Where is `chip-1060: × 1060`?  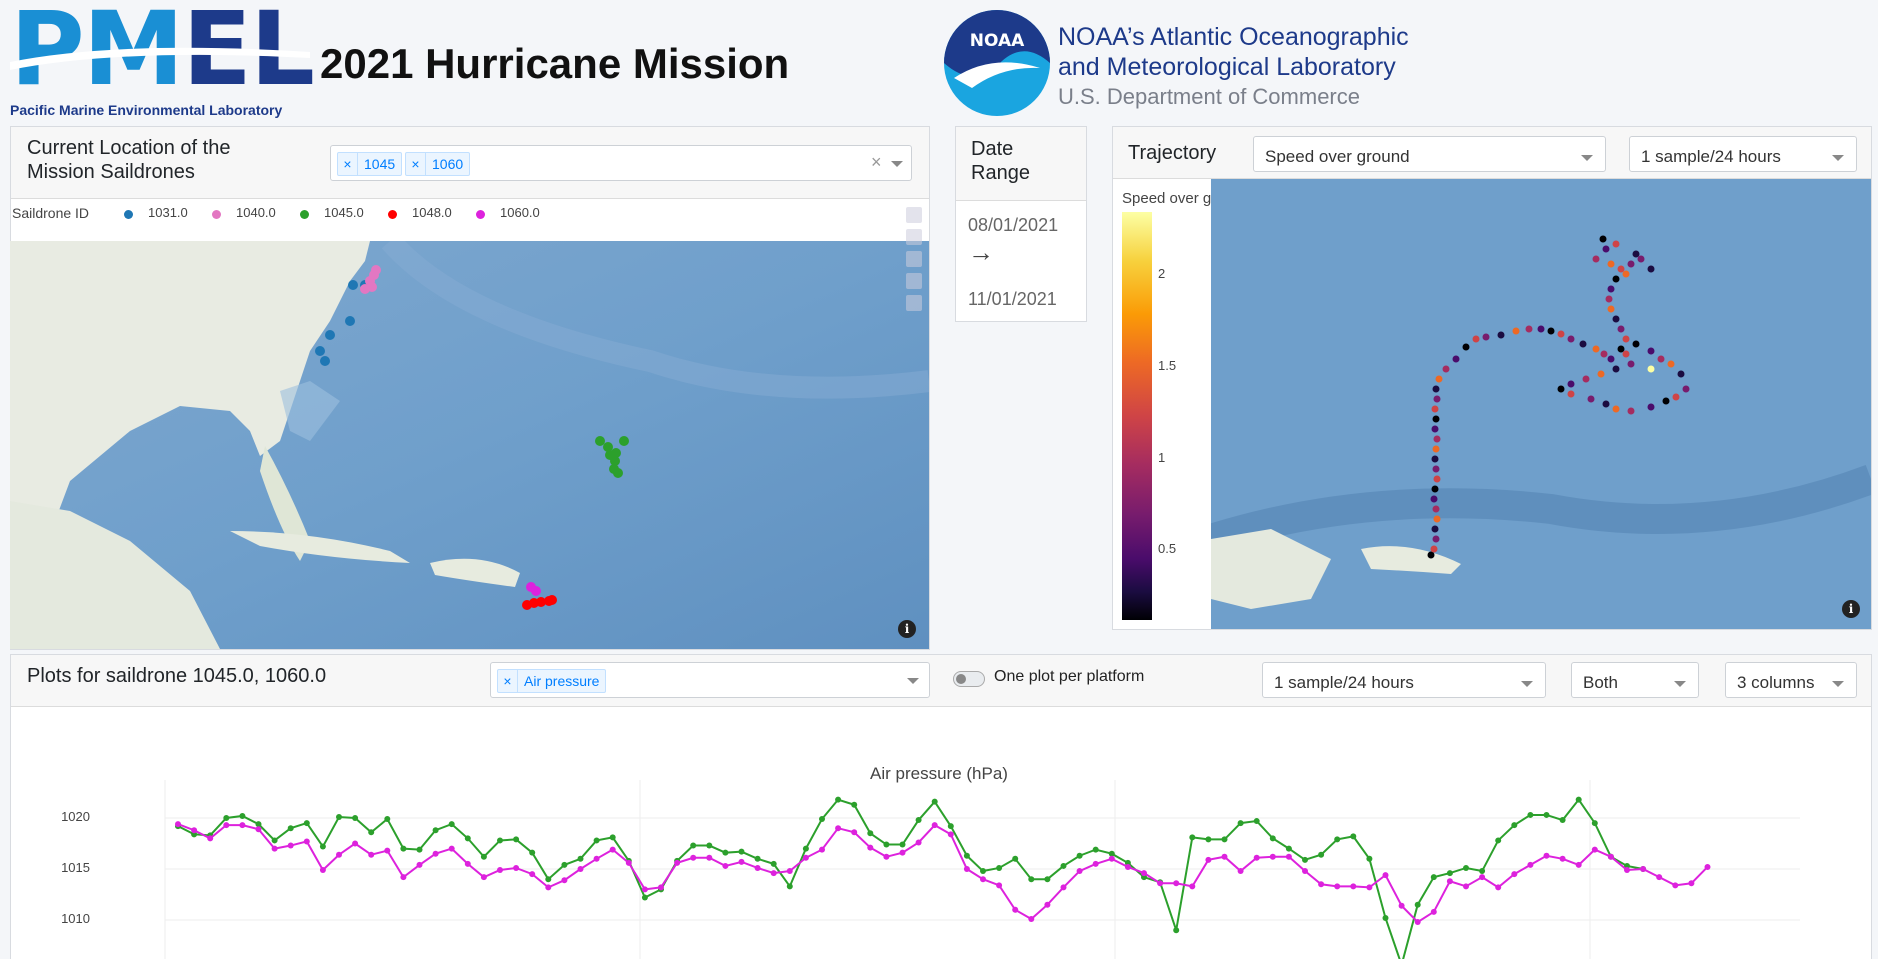
chip-1060: × 1060 is located at coordinates (438, 164).